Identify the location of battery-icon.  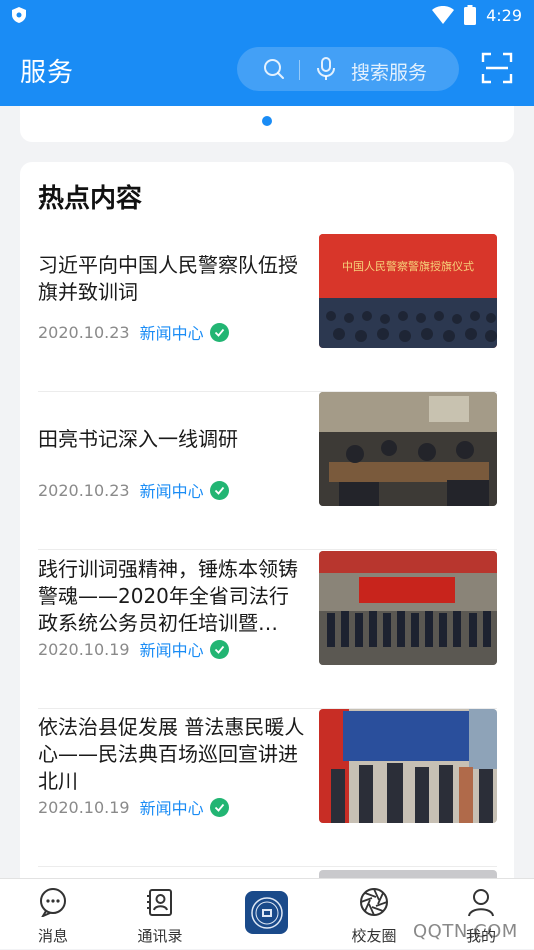
(470, 15).